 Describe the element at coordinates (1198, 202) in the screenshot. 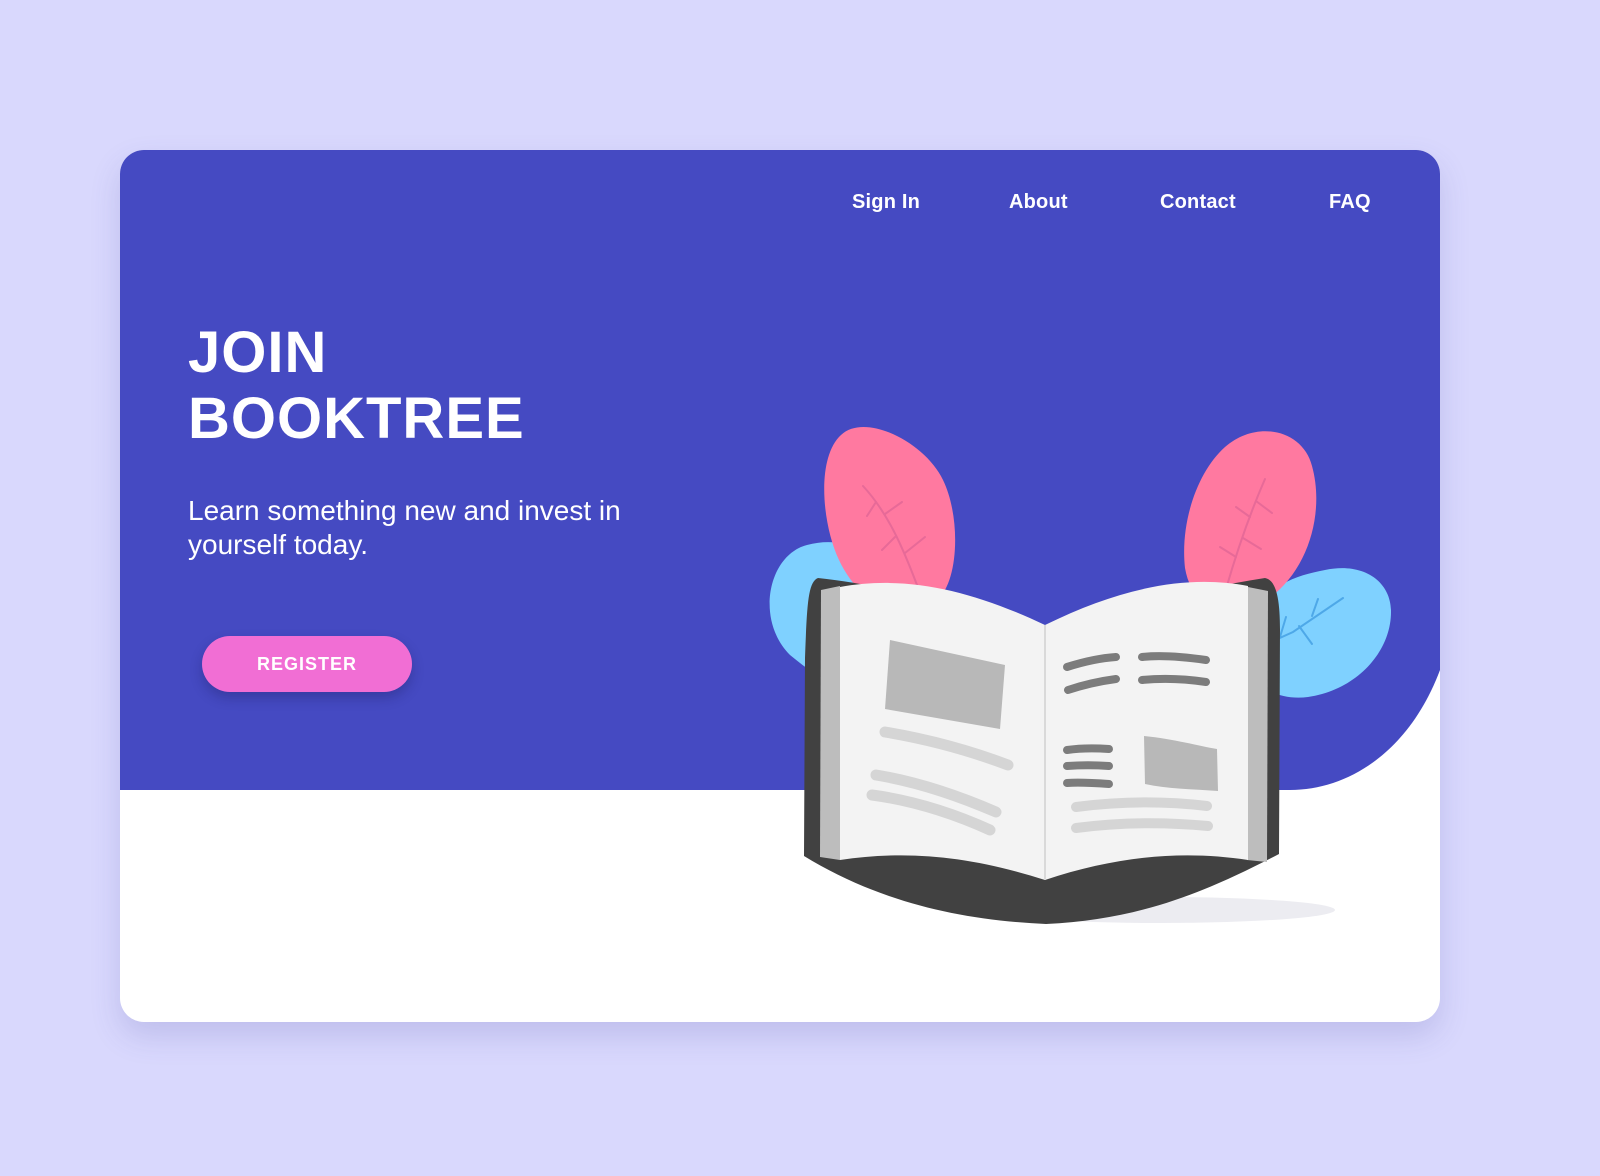

I see `nav-contact-link: Contact` at that location.